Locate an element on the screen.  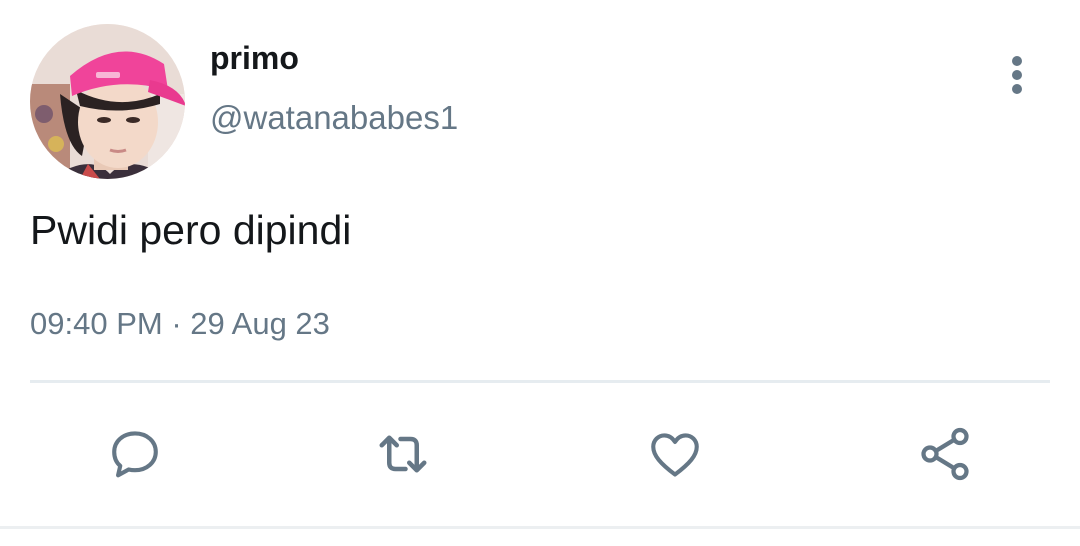
like-icon is located at coordinates (675, 455).